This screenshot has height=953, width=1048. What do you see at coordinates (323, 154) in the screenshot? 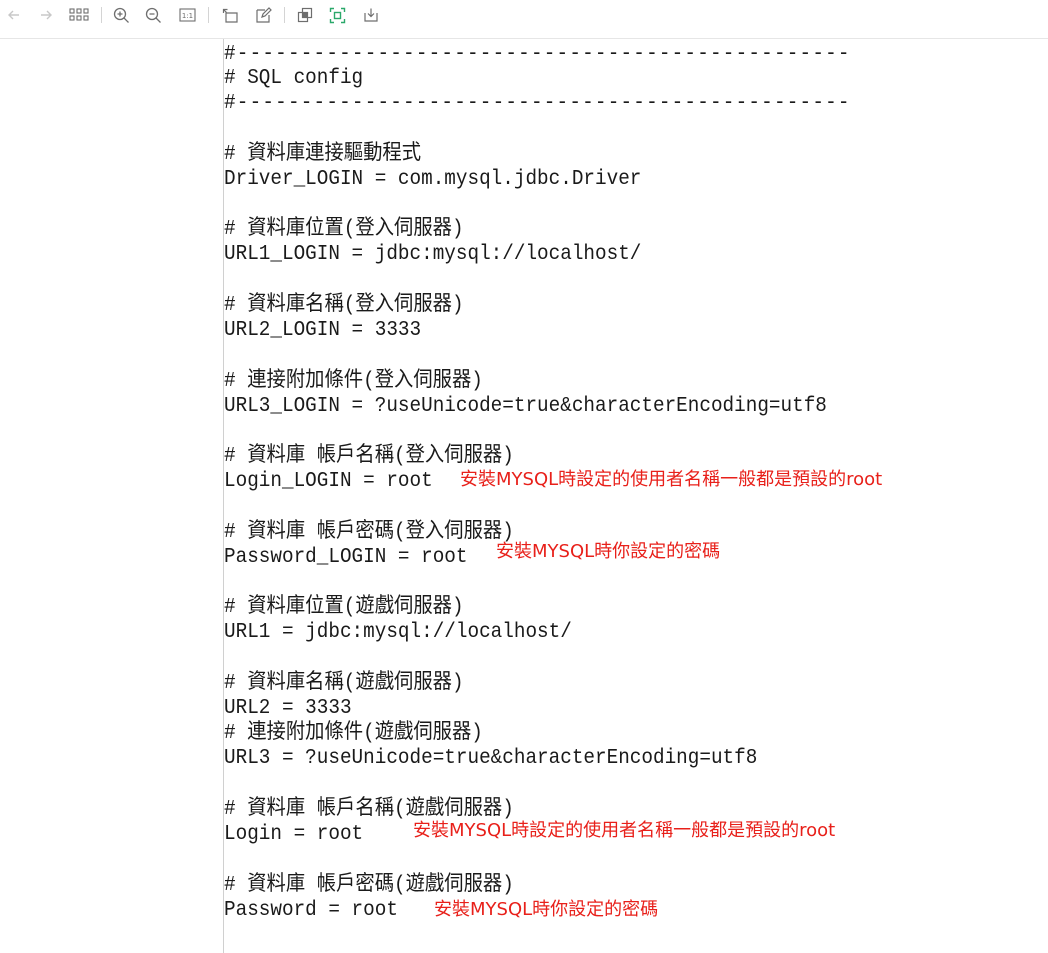
I see `code-comment: # 資料庫連接驅動程式` at bounding box center [323, 154].